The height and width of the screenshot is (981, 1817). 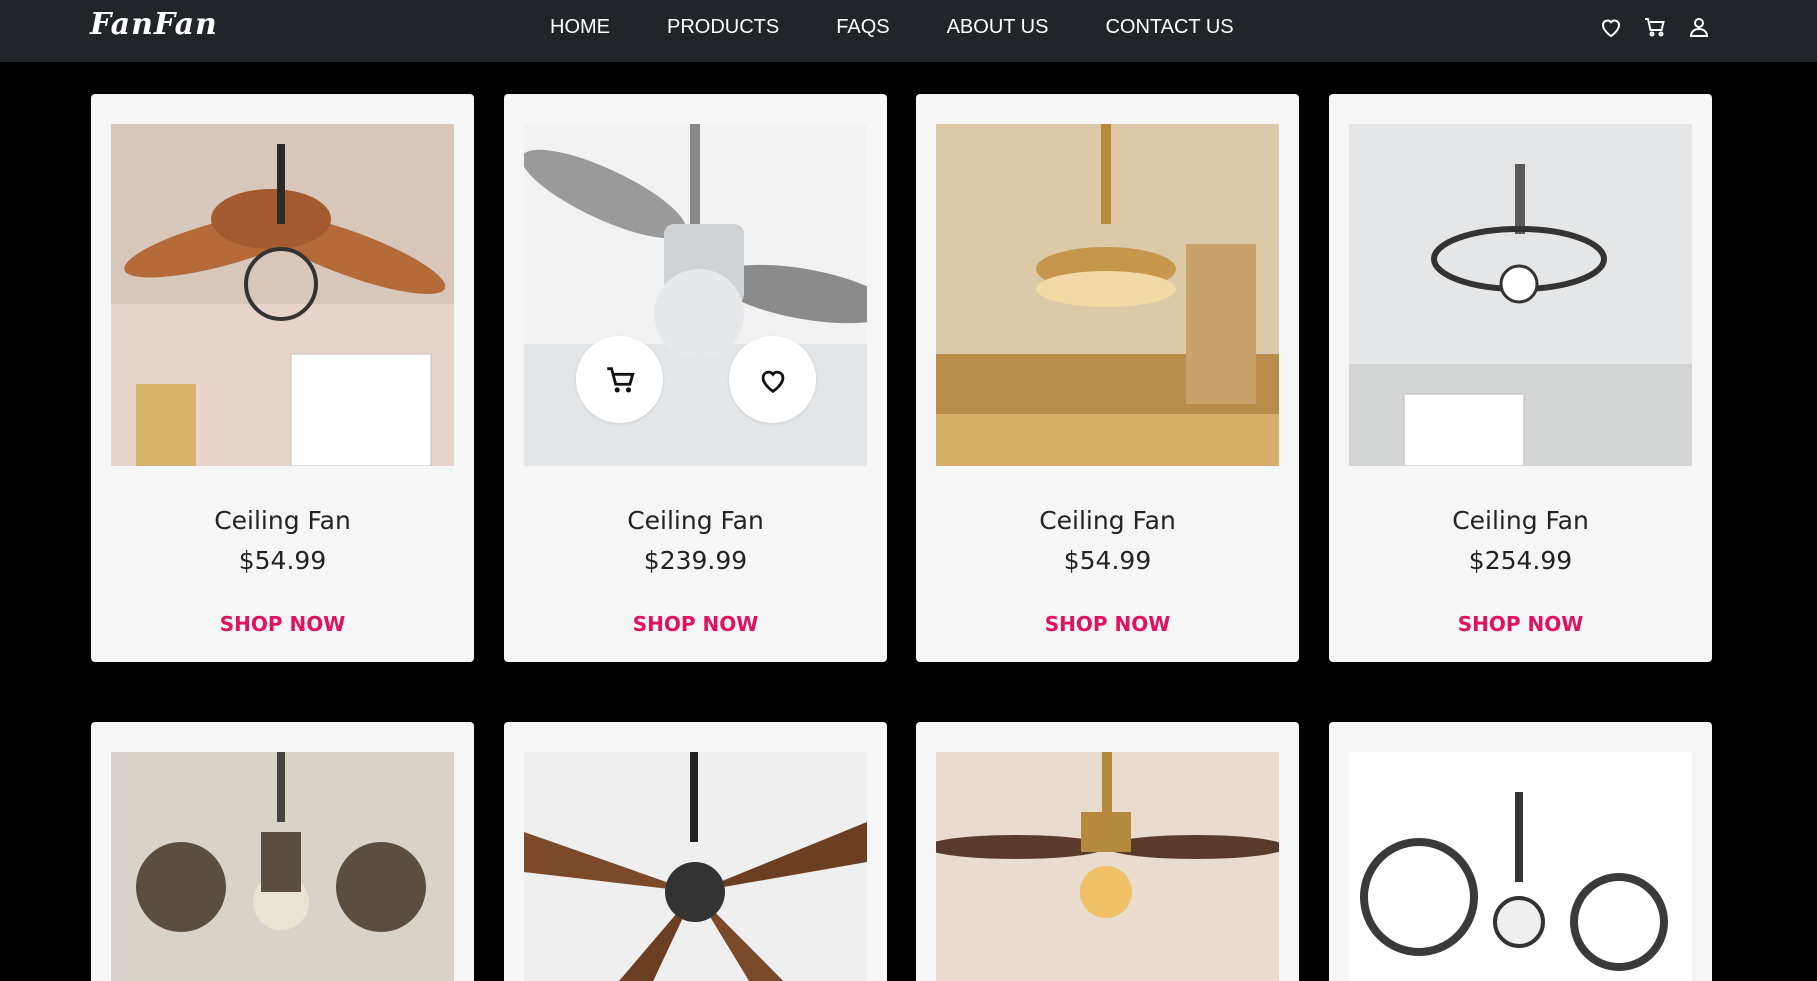 I want to click on product-card: Ceiling Fan $239.99 SHOP NOW, so click(x=695, y=378).